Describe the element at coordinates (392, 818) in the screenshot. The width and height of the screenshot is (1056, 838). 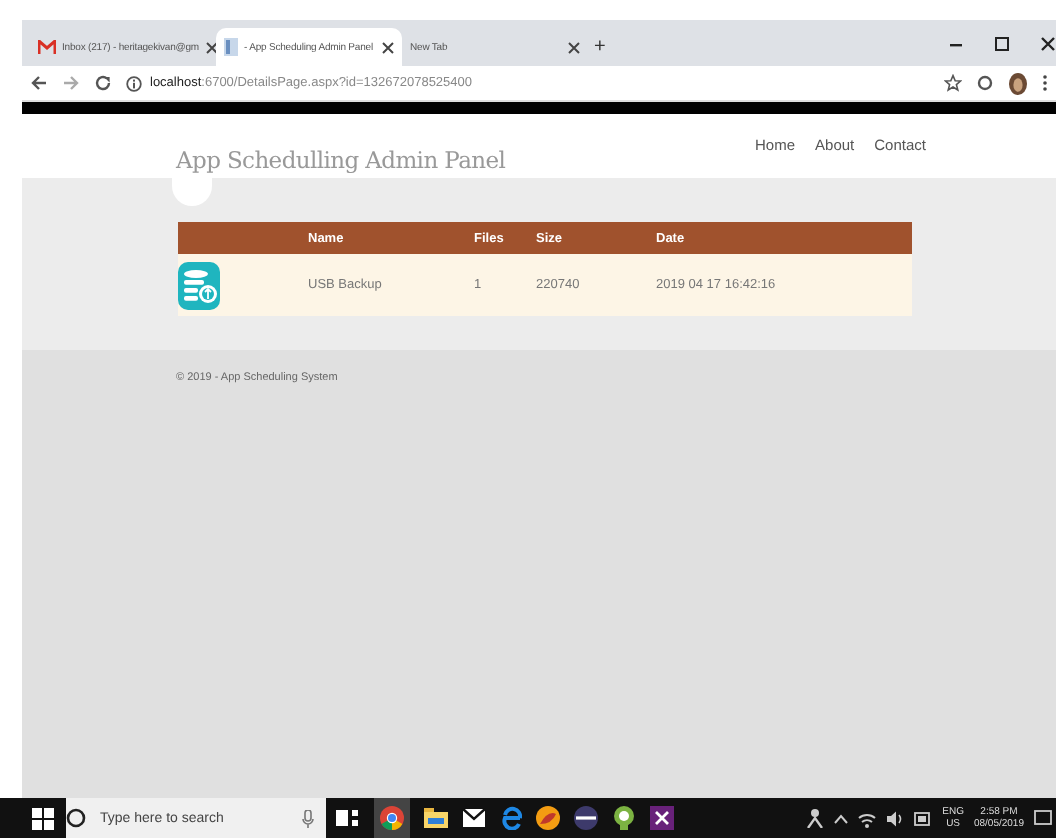
I see `chrome-icon` at that location.